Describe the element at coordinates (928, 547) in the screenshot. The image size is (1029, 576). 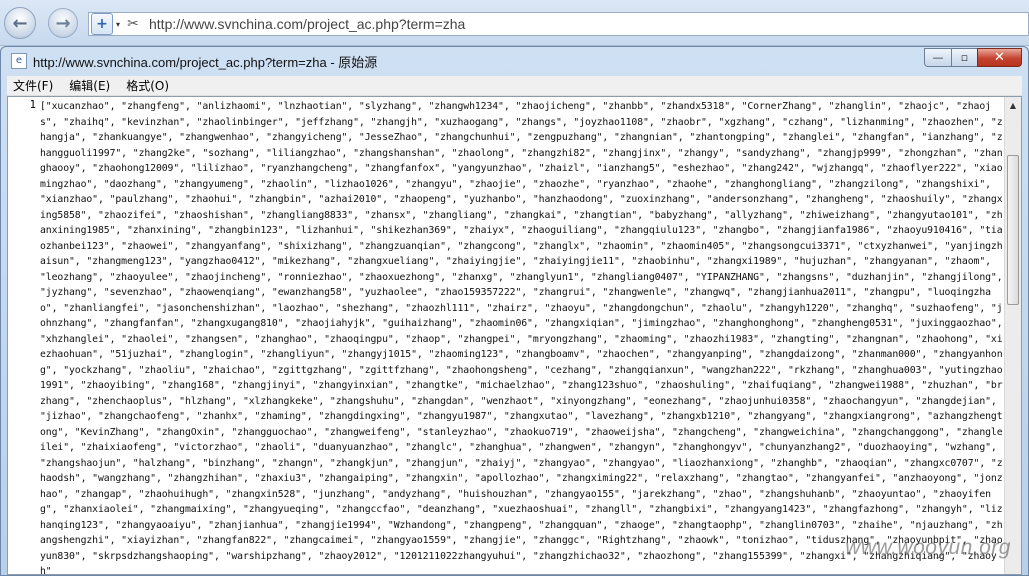
I see `watermark: www.wooyun.org` at that location.